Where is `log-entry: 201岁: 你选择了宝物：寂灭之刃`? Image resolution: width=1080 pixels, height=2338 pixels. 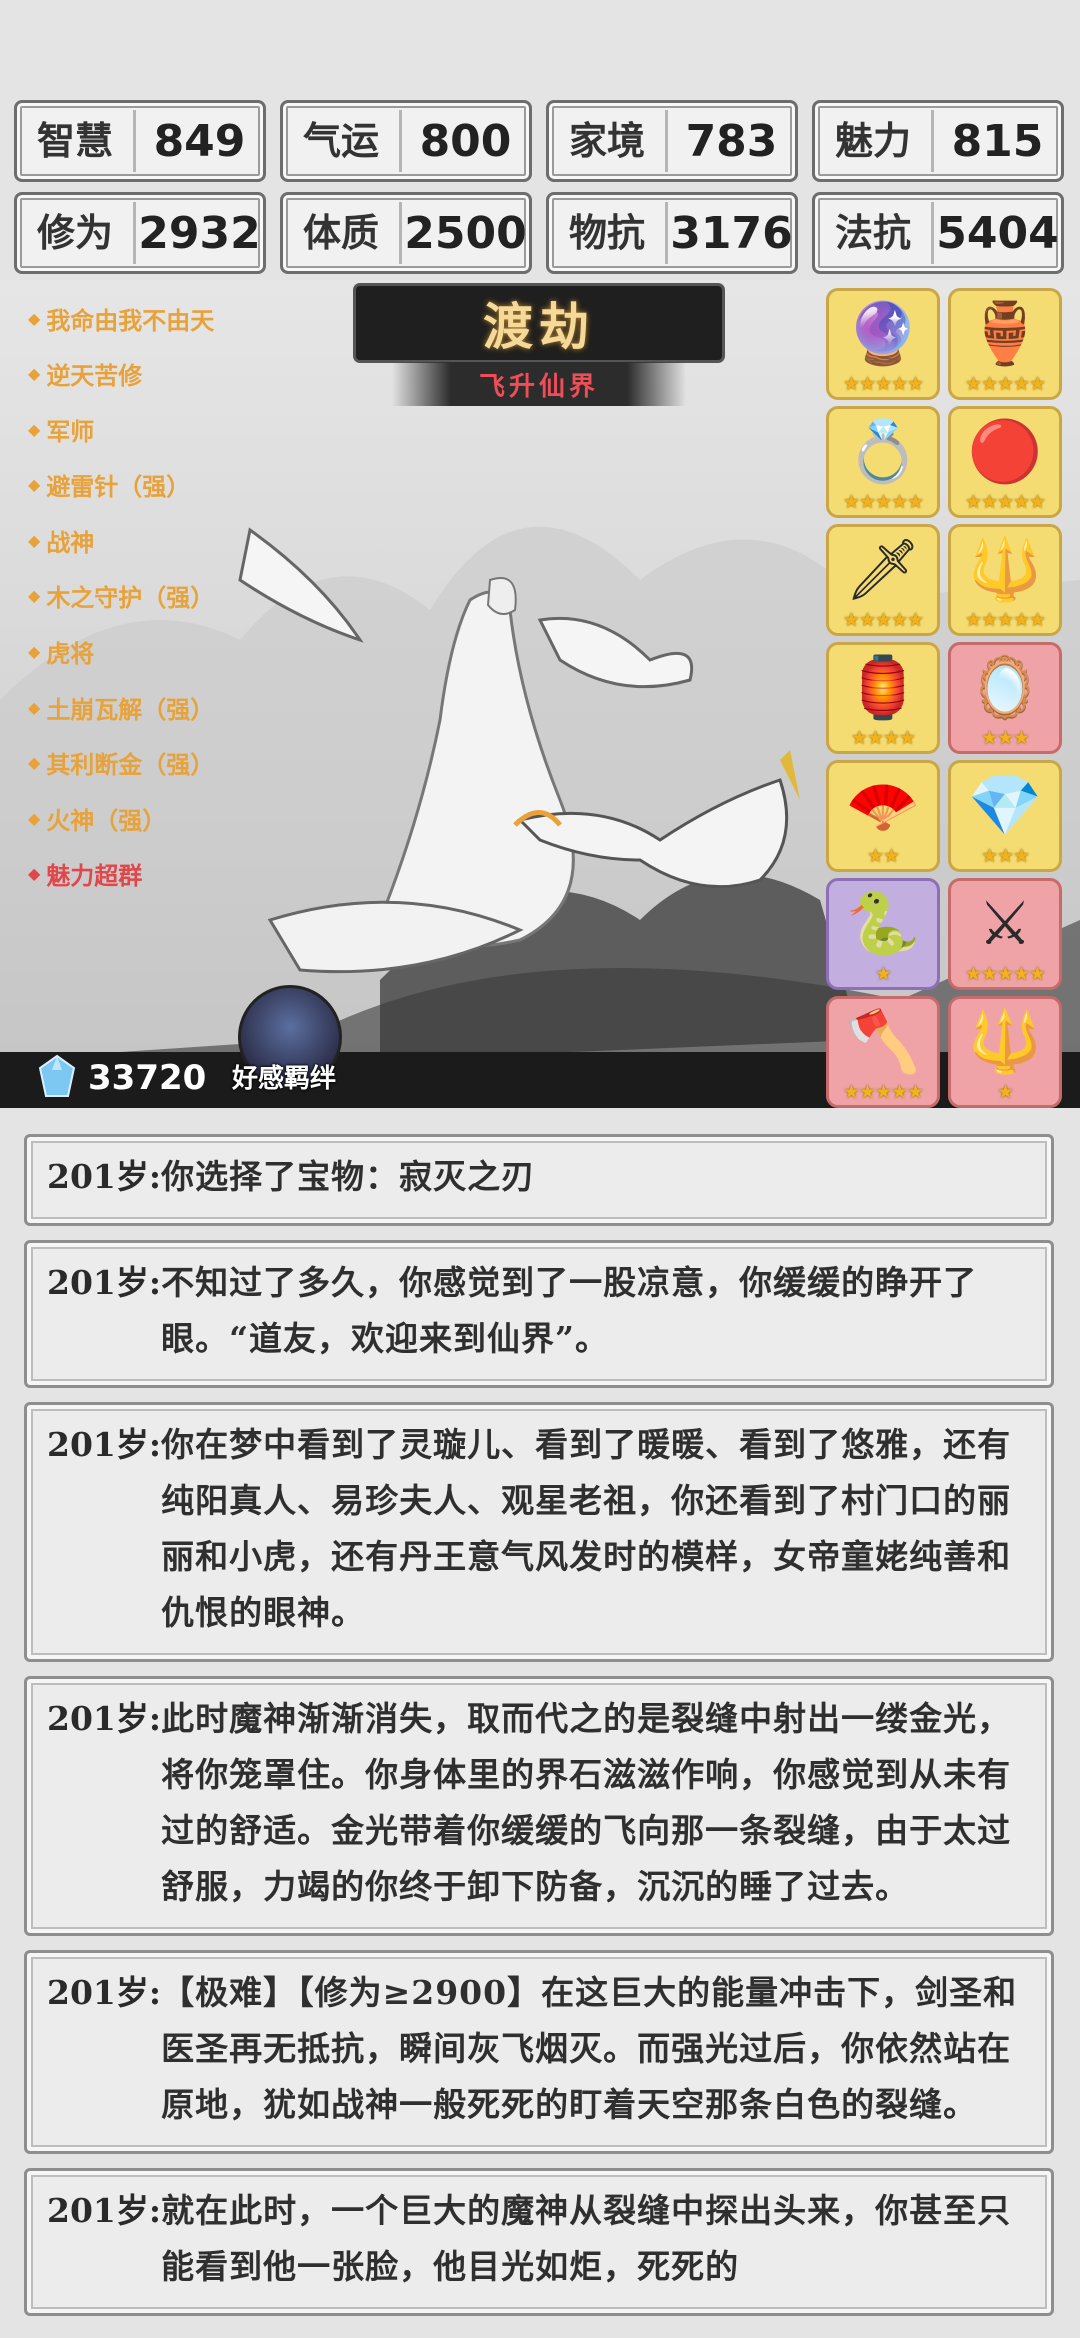
log-entry: 201岁: 你选择了宝物：寂灭之刃 is located at coordinates (539, 1180).